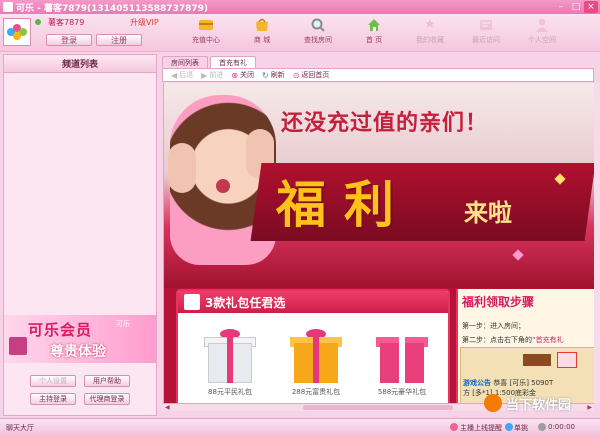  What do you see at coordinates (204, 75) in the screenshot?
I see `forward-arrow-icon: ▶` at bounding box center [204, 75].